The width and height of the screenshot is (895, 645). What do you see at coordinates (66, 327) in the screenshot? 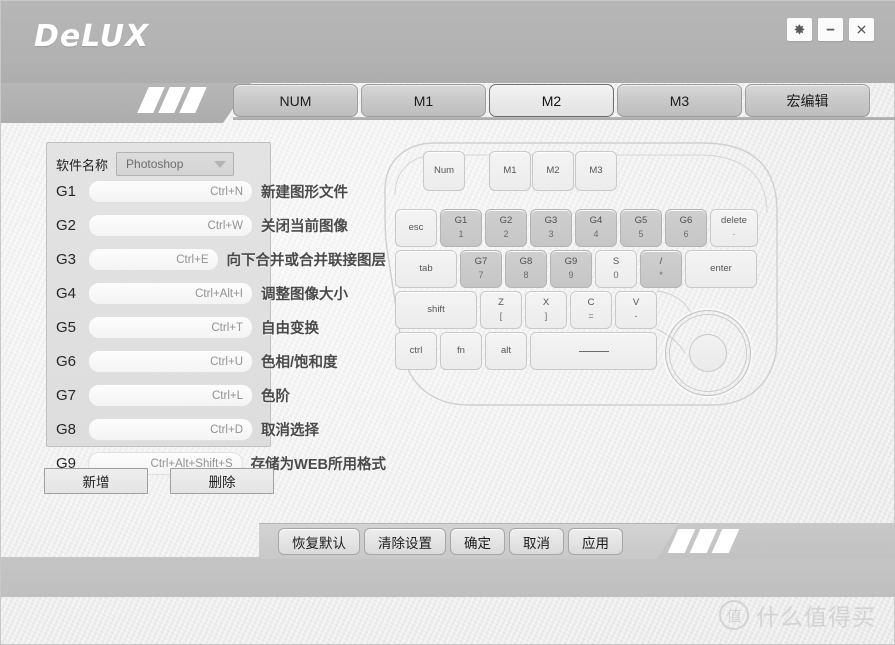
I see `shortcut-key-label: G5` at bounding box center [66, 327].